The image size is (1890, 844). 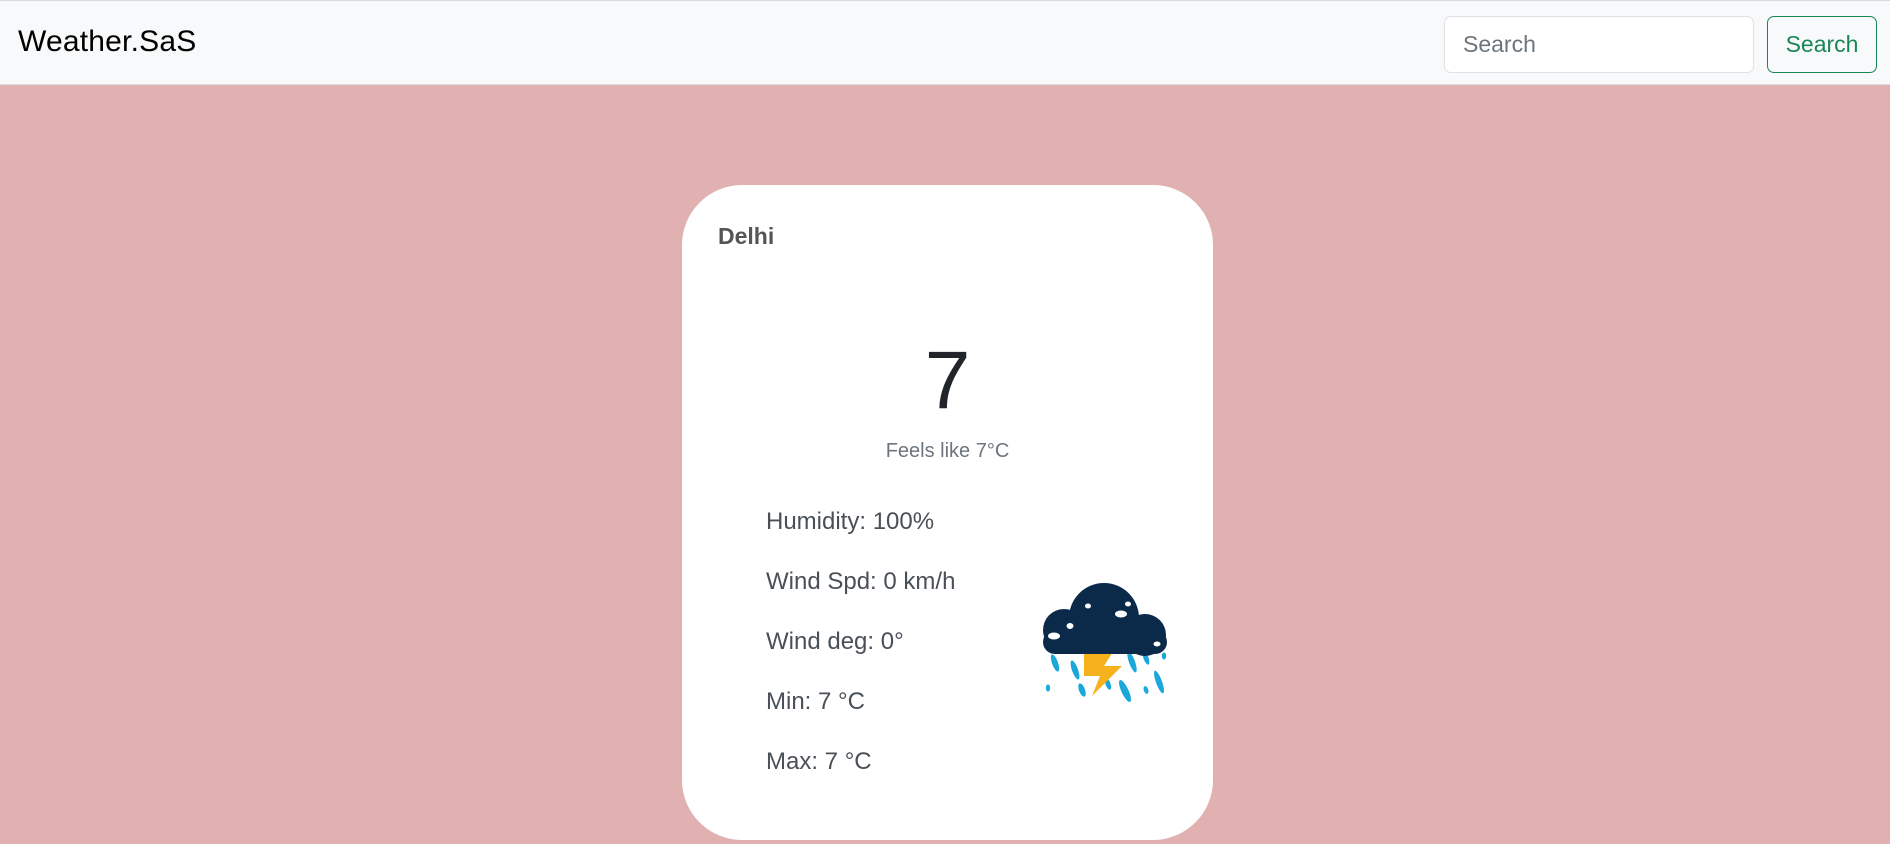 I want to click on brand-logo: Weather.SaS, so click(x=107, y=42).